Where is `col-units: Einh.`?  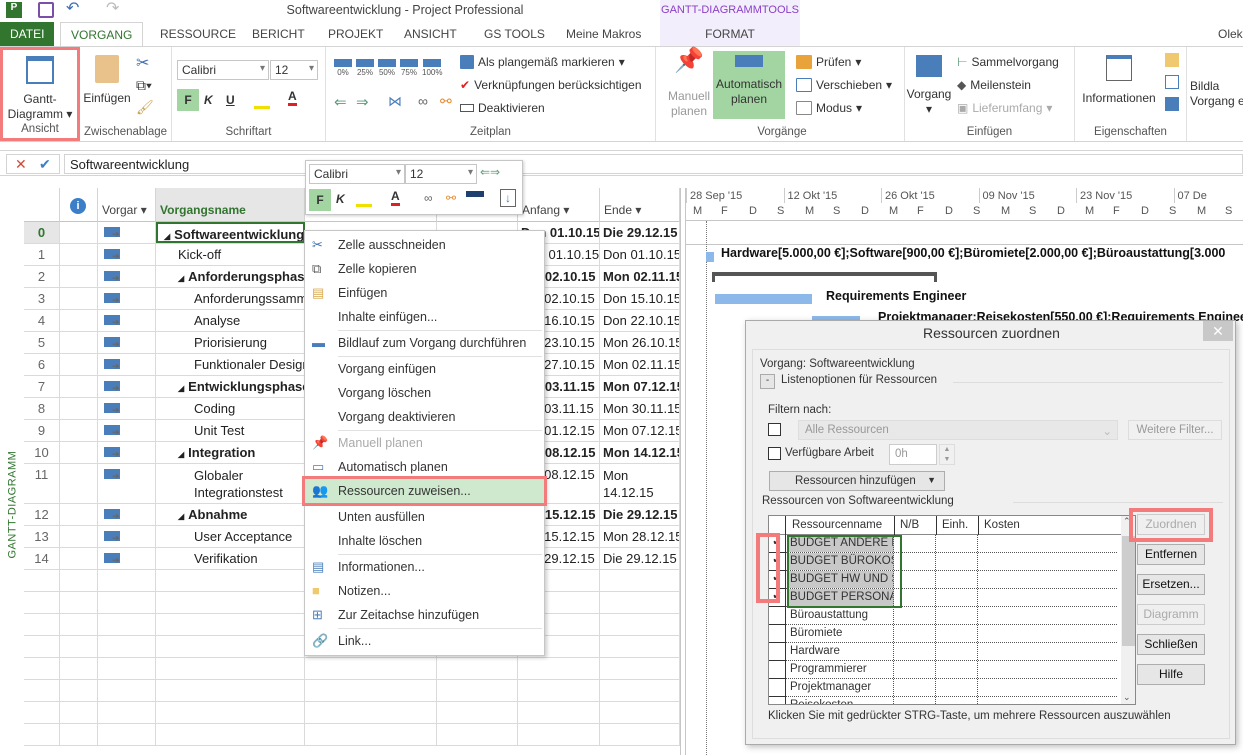
col-units: Einh. is located at coordinates (952, 525).